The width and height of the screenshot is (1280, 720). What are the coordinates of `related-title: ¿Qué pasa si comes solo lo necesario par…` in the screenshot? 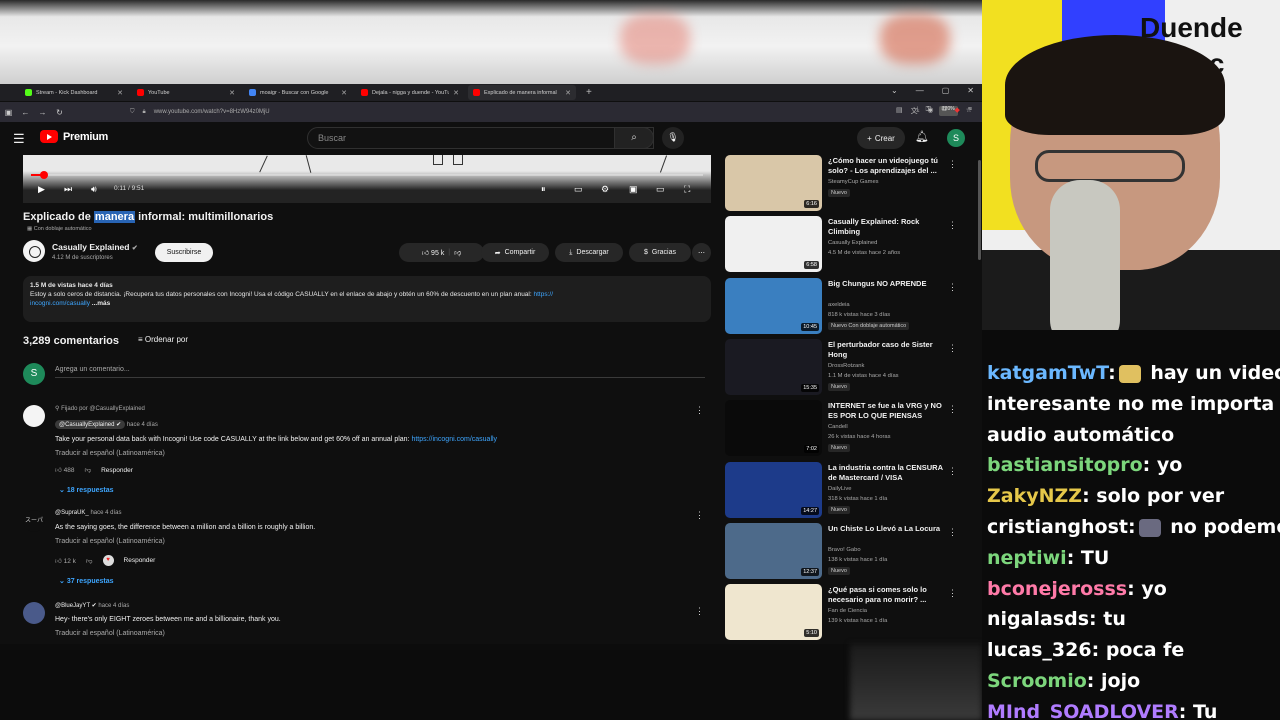 It's located at (888, 595).